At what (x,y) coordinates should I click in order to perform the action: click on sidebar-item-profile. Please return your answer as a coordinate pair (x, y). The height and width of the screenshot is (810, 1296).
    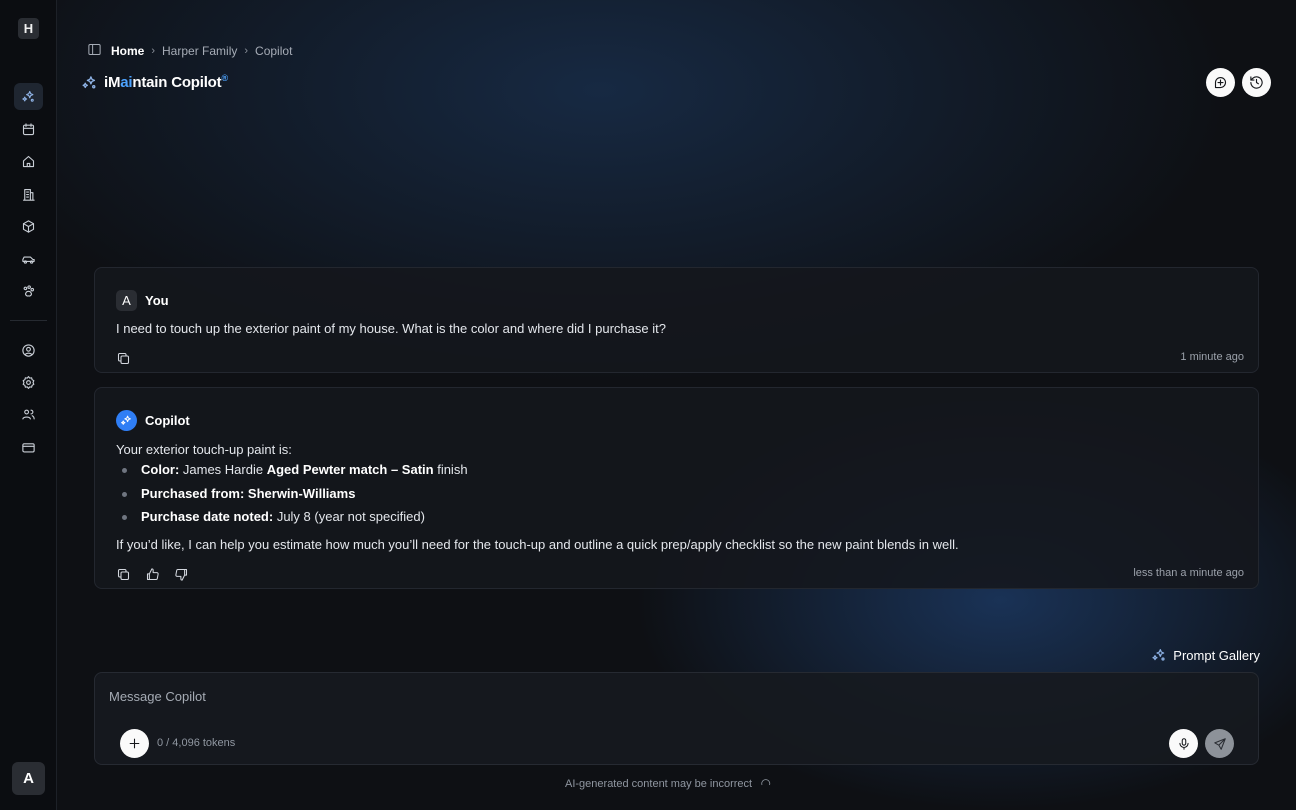
    Looking at the image, I should click on (28, 350).